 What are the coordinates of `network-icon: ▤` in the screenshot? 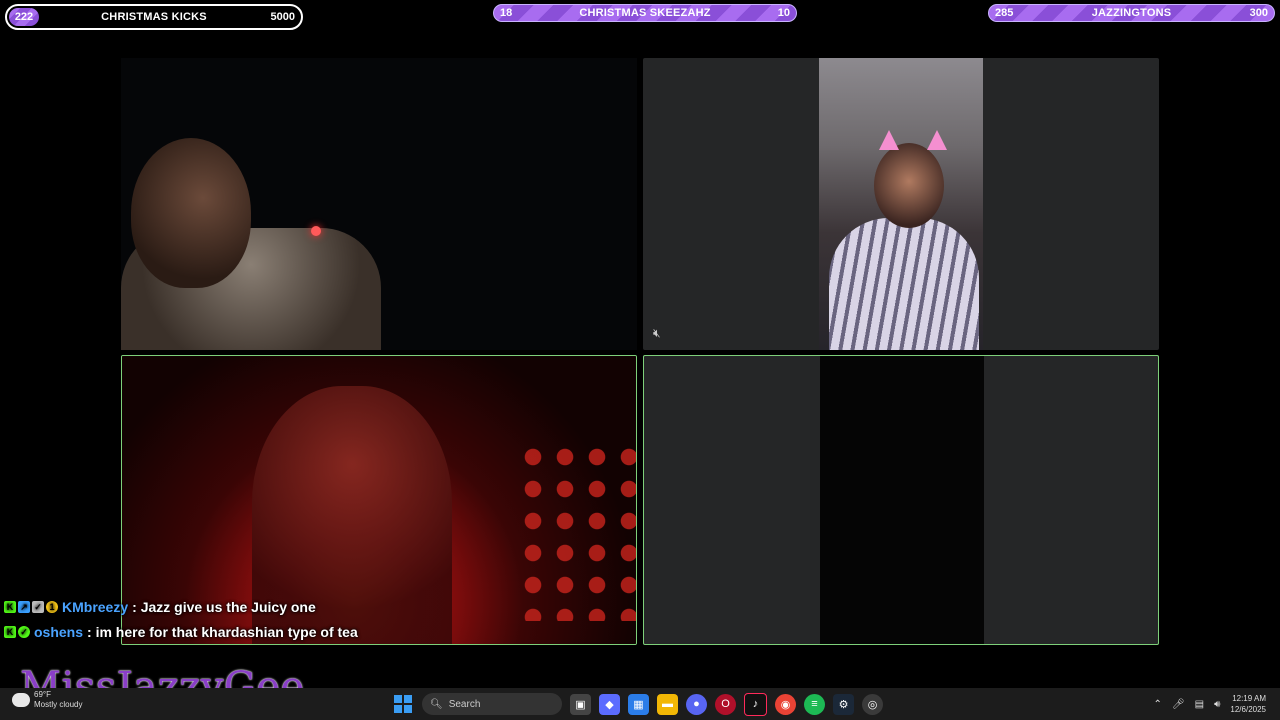 It's located at (1199, 704).